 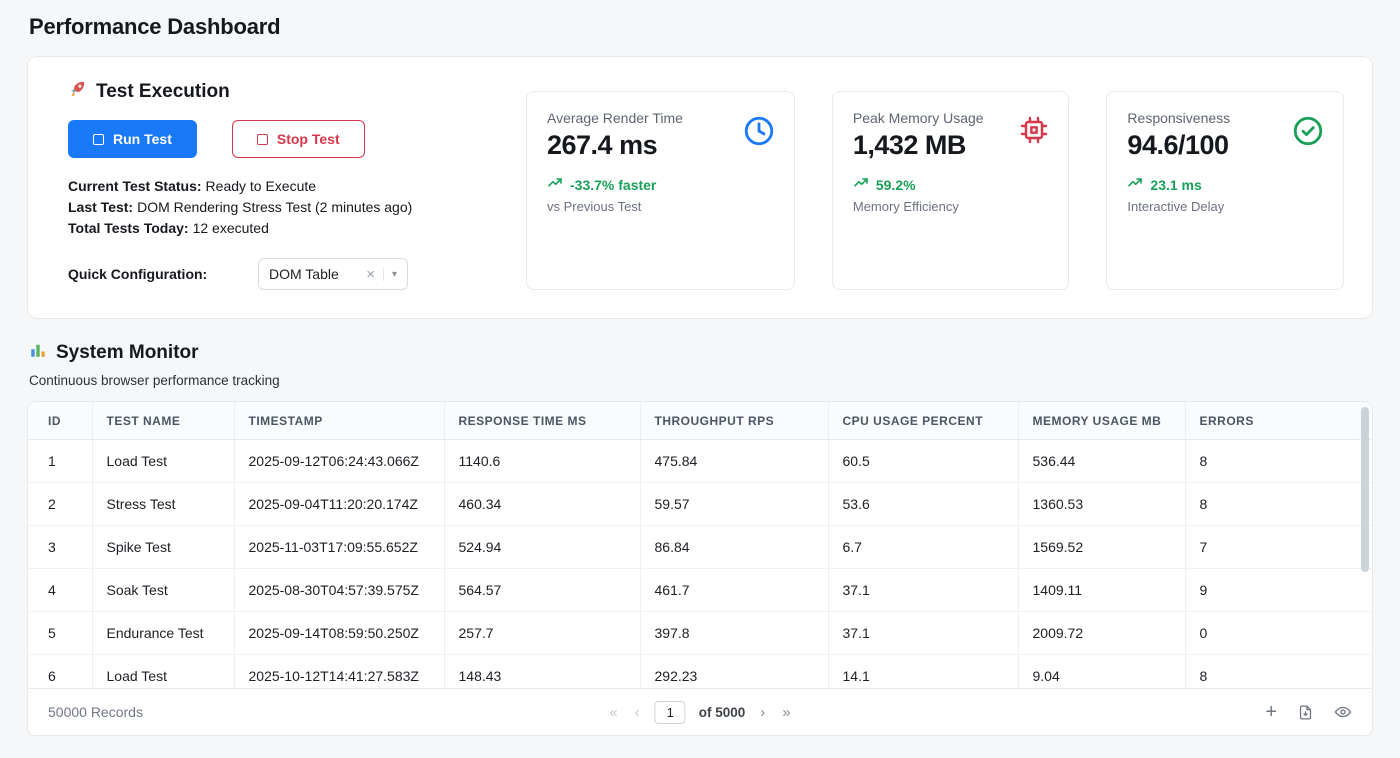 What do you see at coordinates (542, 547) in the screenshot?
I see `table-cell: 524.94` at bounding box center [542, 547].